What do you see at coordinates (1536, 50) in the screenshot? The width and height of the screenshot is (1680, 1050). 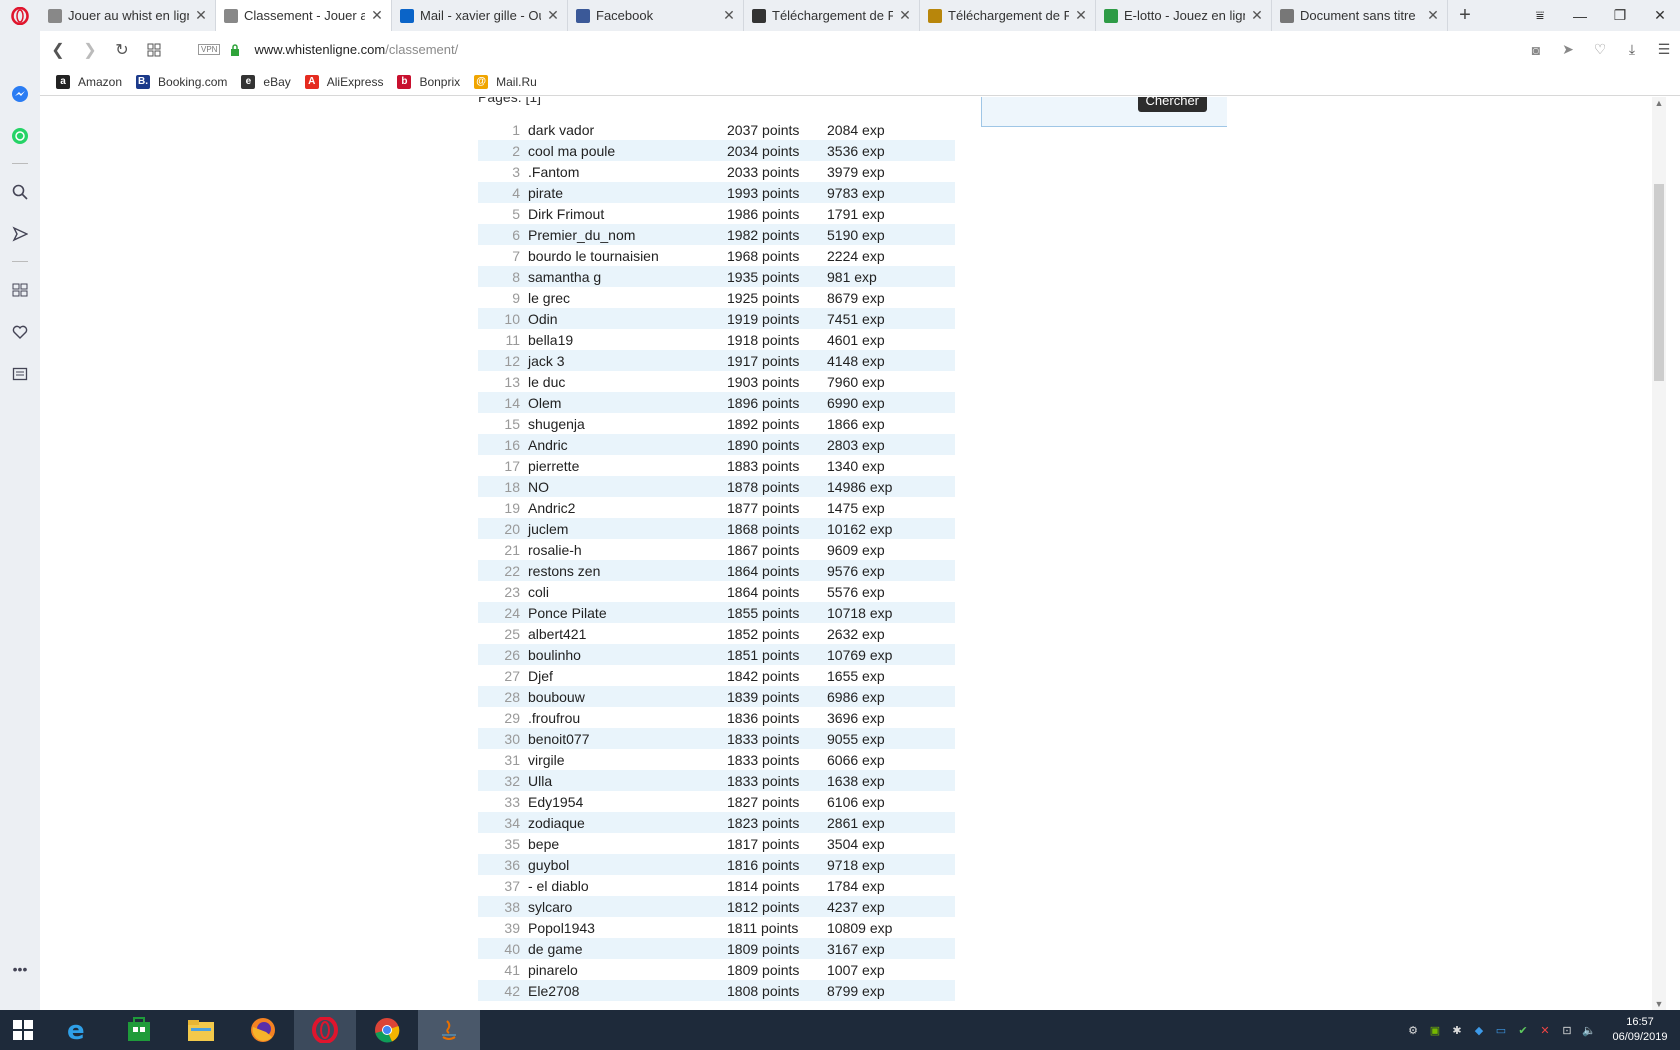 I see `snapshot-icon: ◙` at bounding box center [1536, 50].